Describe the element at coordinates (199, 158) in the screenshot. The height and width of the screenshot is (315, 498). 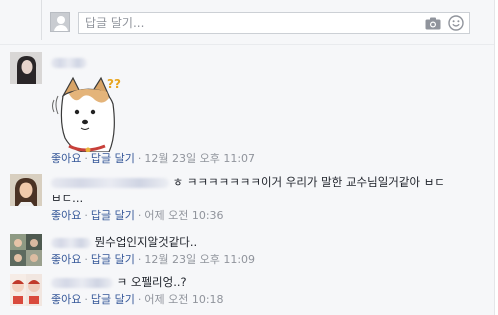
I see `timestamp: 12월 23일 오후 11:07` at that location.